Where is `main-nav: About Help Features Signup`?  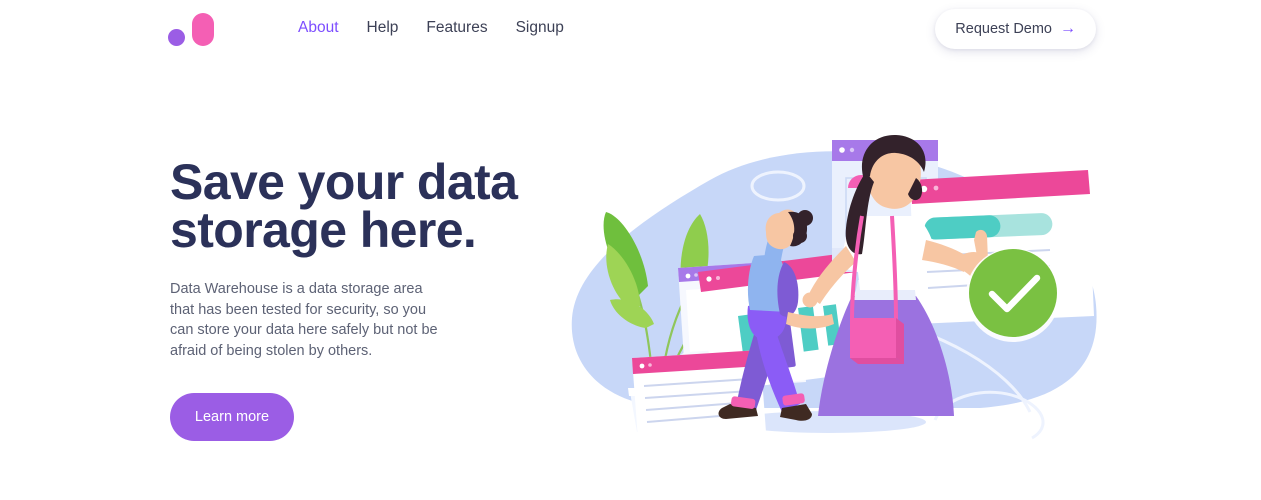 main-nav: About Help Features Signup is located at coordinates (431, 28).